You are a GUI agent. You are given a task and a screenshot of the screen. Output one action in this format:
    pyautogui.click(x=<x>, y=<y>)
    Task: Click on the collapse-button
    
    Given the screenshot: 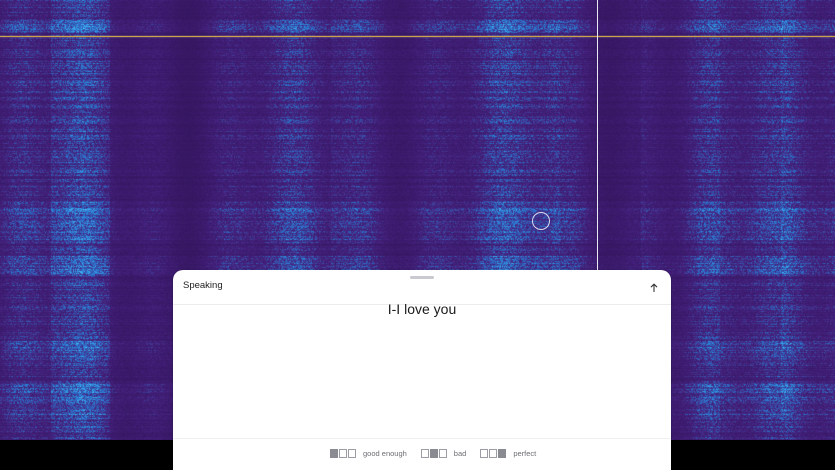 What is the action you would take?
    pyautogui.click(x=654, y=287)
    